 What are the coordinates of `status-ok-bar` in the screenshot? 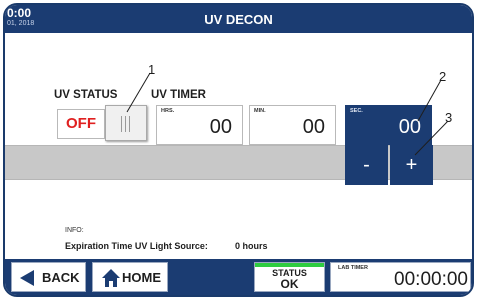 It's located at (289, 265).